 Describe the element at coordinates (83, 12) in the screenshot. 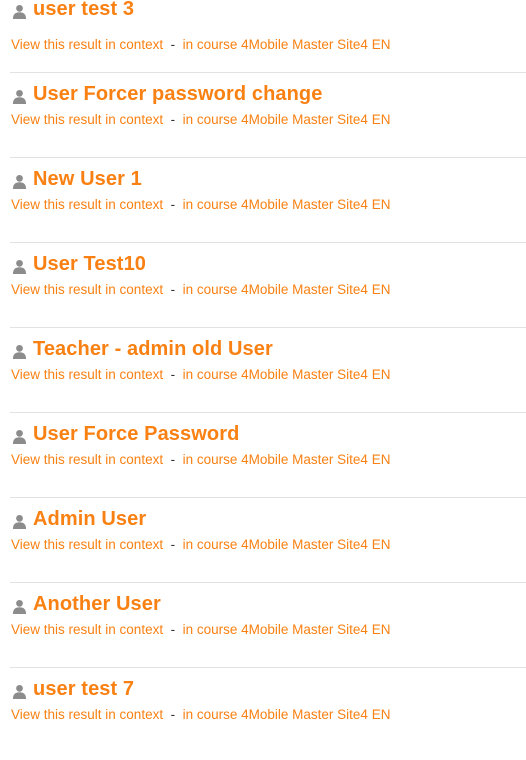

I see `result-title-link: user test 3` at that location.